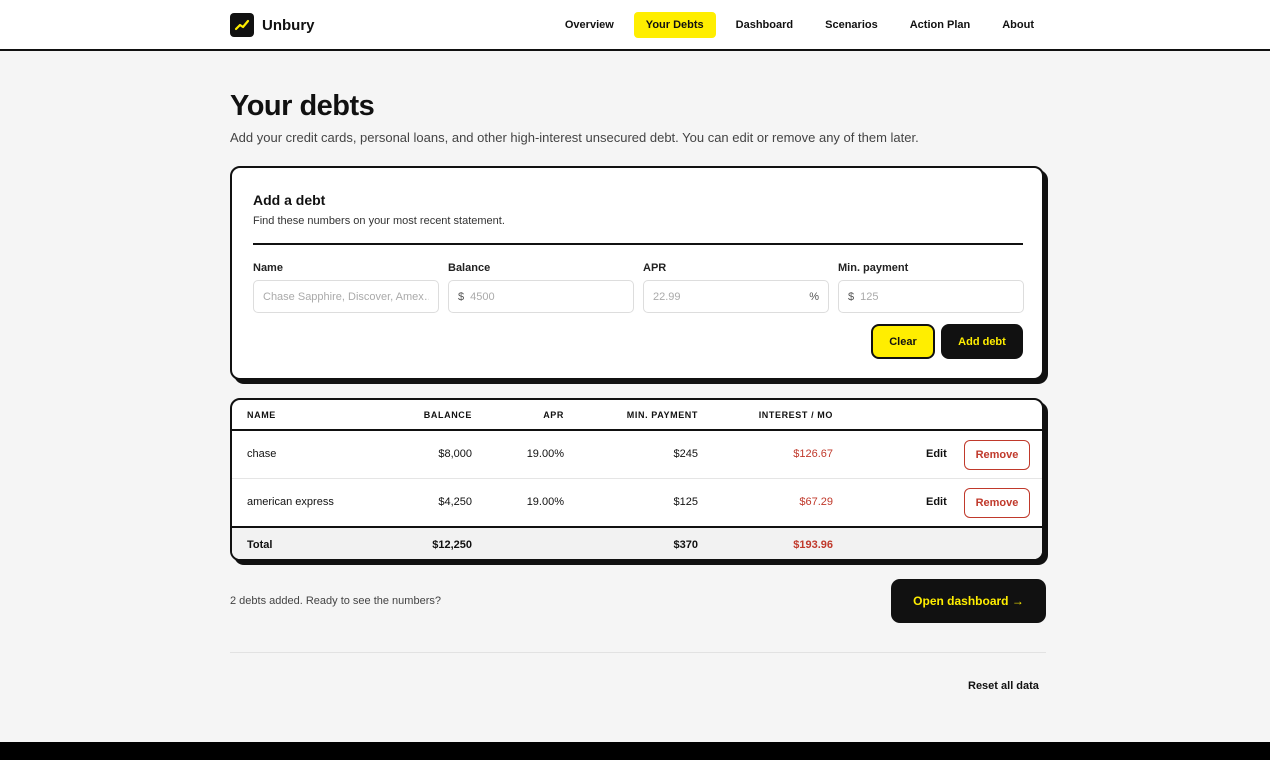 Image resolution: width=1270 pixels, height=760 pixels. Describe the element at coordinates (728, 296) in the screenshot. I see `apr-input` at that location.